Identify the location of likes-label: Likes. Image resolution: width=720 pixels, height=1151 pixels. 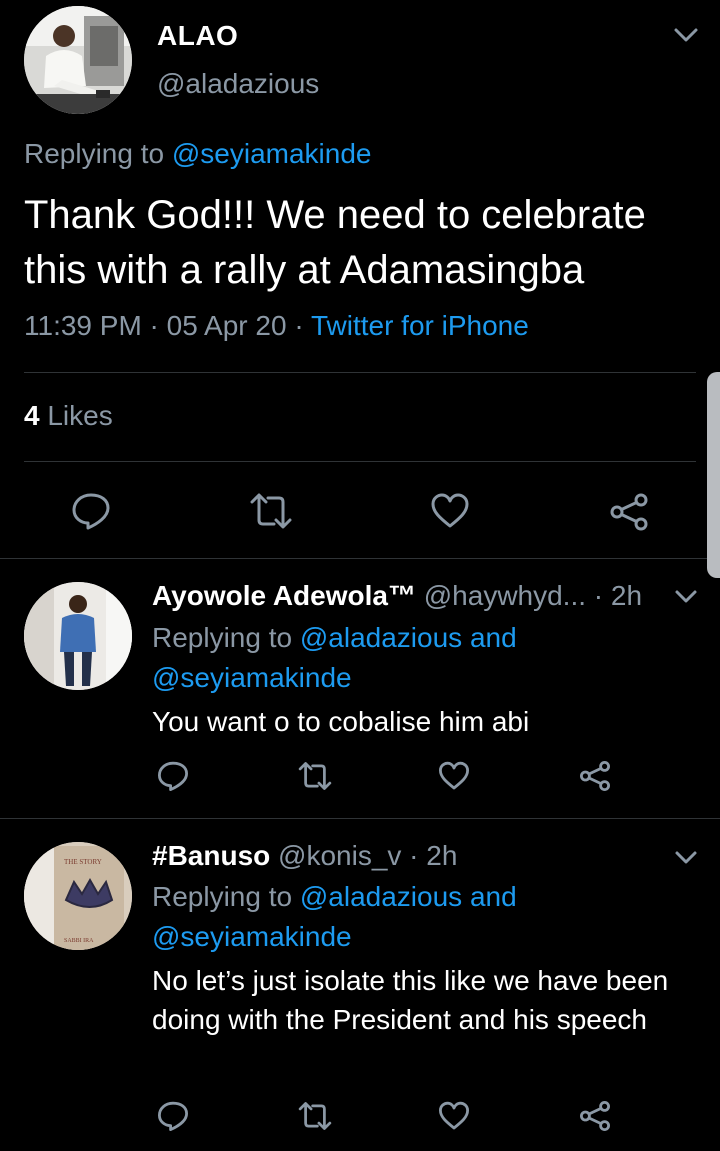
(76, 415).